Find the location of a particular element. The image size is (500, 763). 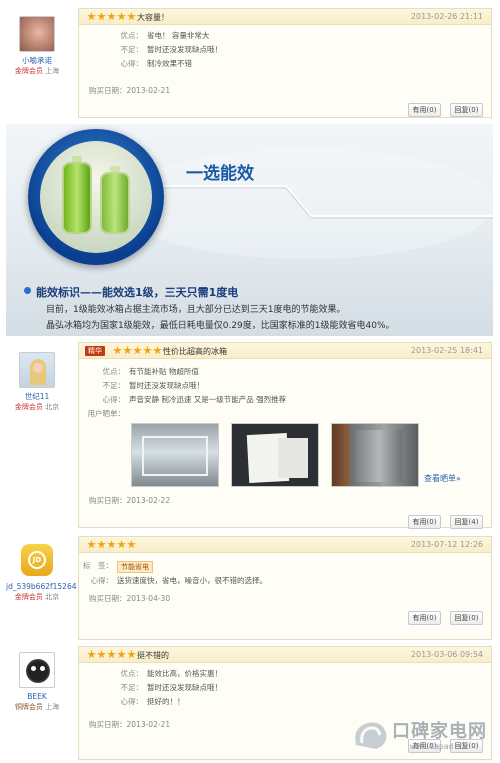

jd-logo: JD is located at coordinates (37, 560).